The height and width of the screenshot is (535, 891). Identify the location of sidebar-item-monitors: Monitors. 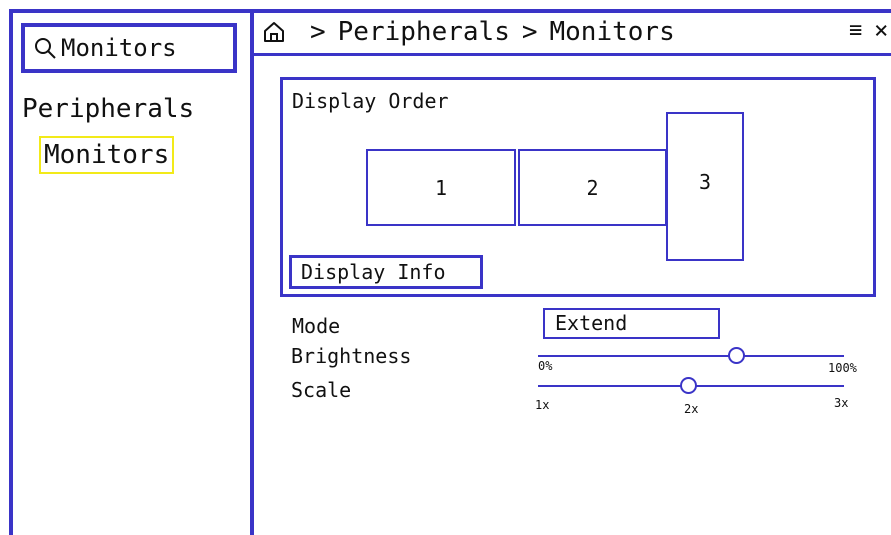
(107, 155).